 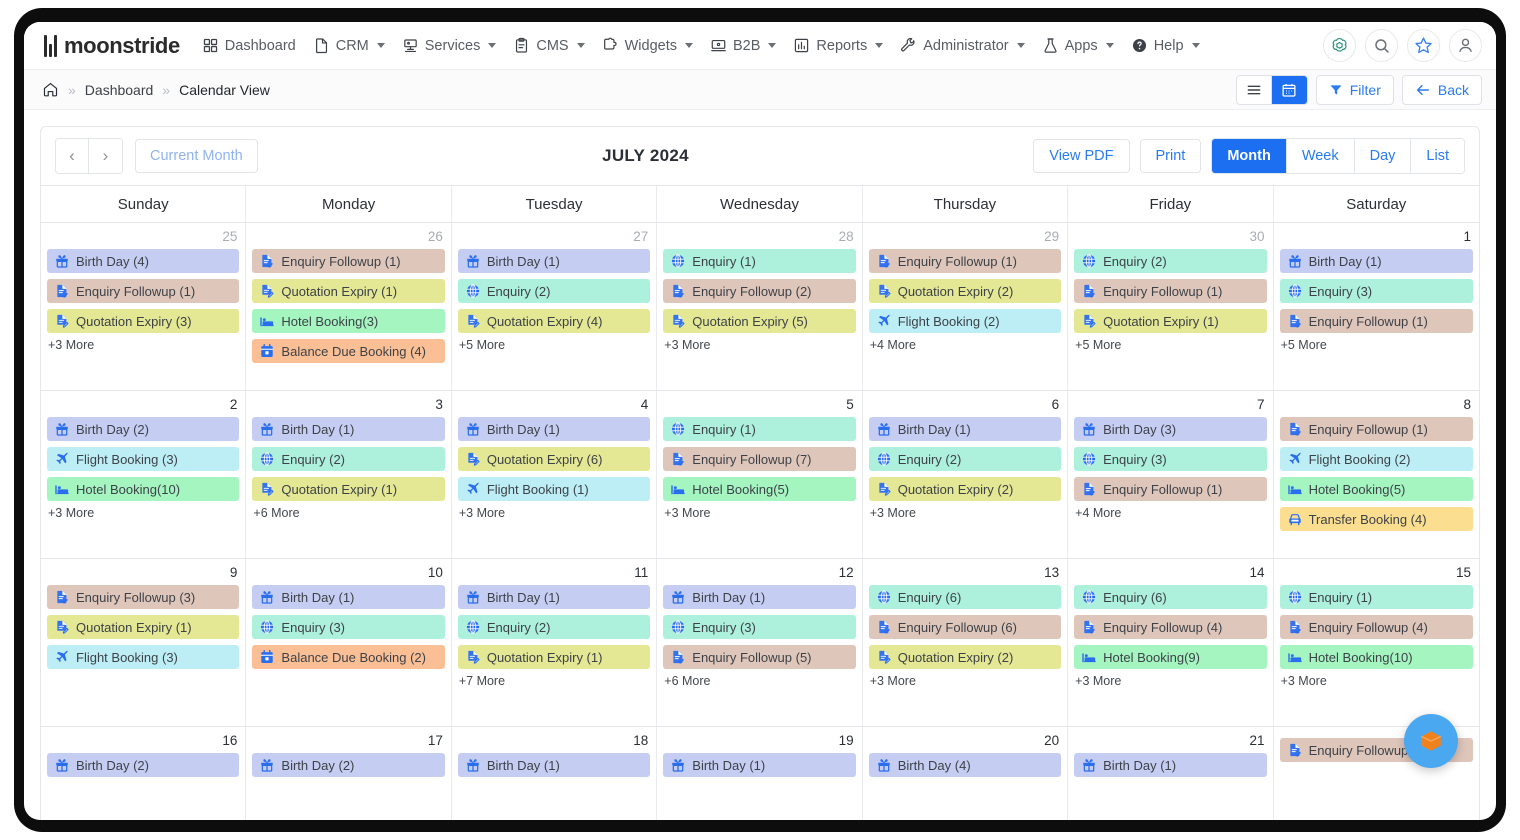 What do you see at coordinates (349, 773) in the screenshot?
I see `day-cell: 17 Birth Day (2)` at bounding box center [349, 773].